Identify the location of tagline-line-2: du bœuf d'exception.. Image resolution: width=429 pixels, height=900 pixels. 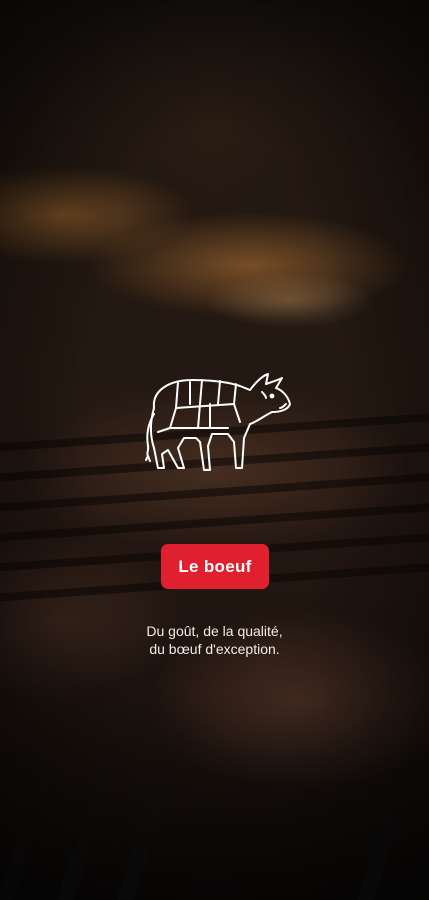
(214, 649).